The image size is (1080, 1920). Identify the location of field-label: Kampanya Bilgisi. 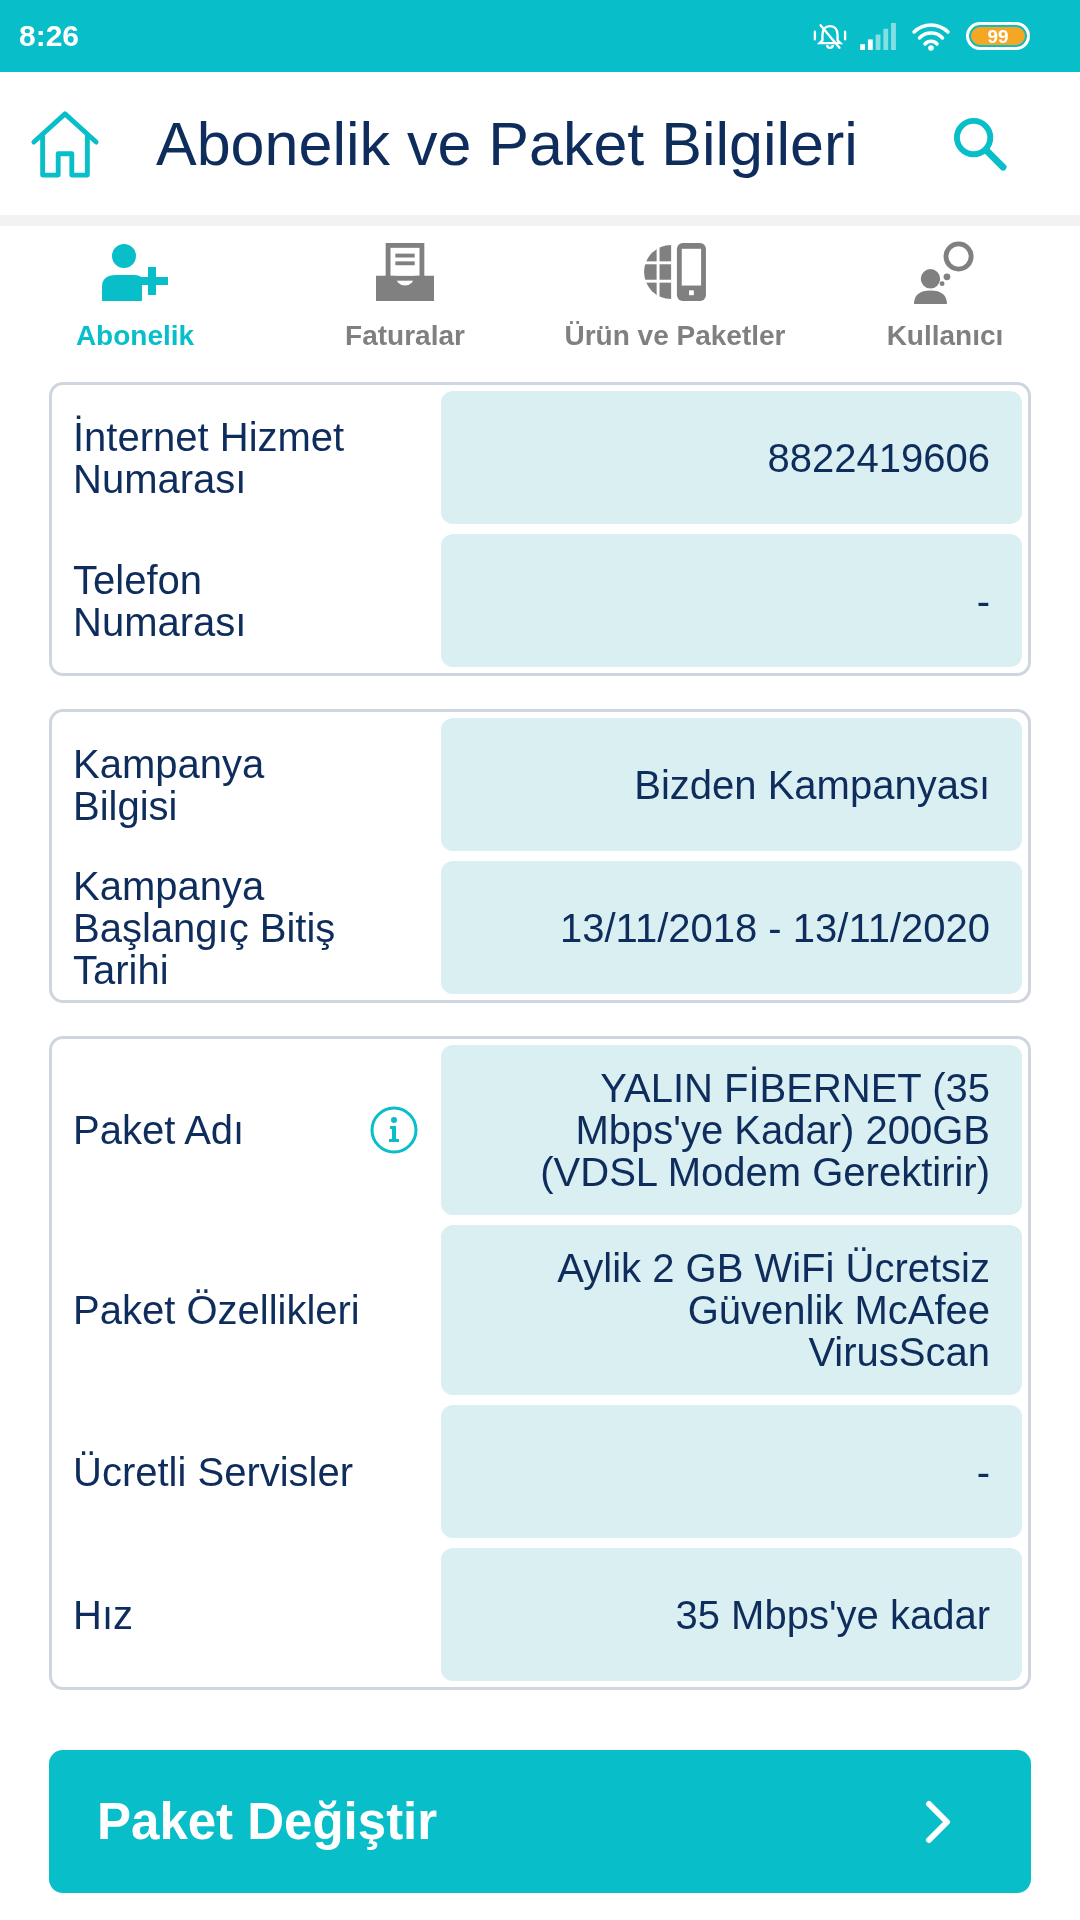
(169, 784).